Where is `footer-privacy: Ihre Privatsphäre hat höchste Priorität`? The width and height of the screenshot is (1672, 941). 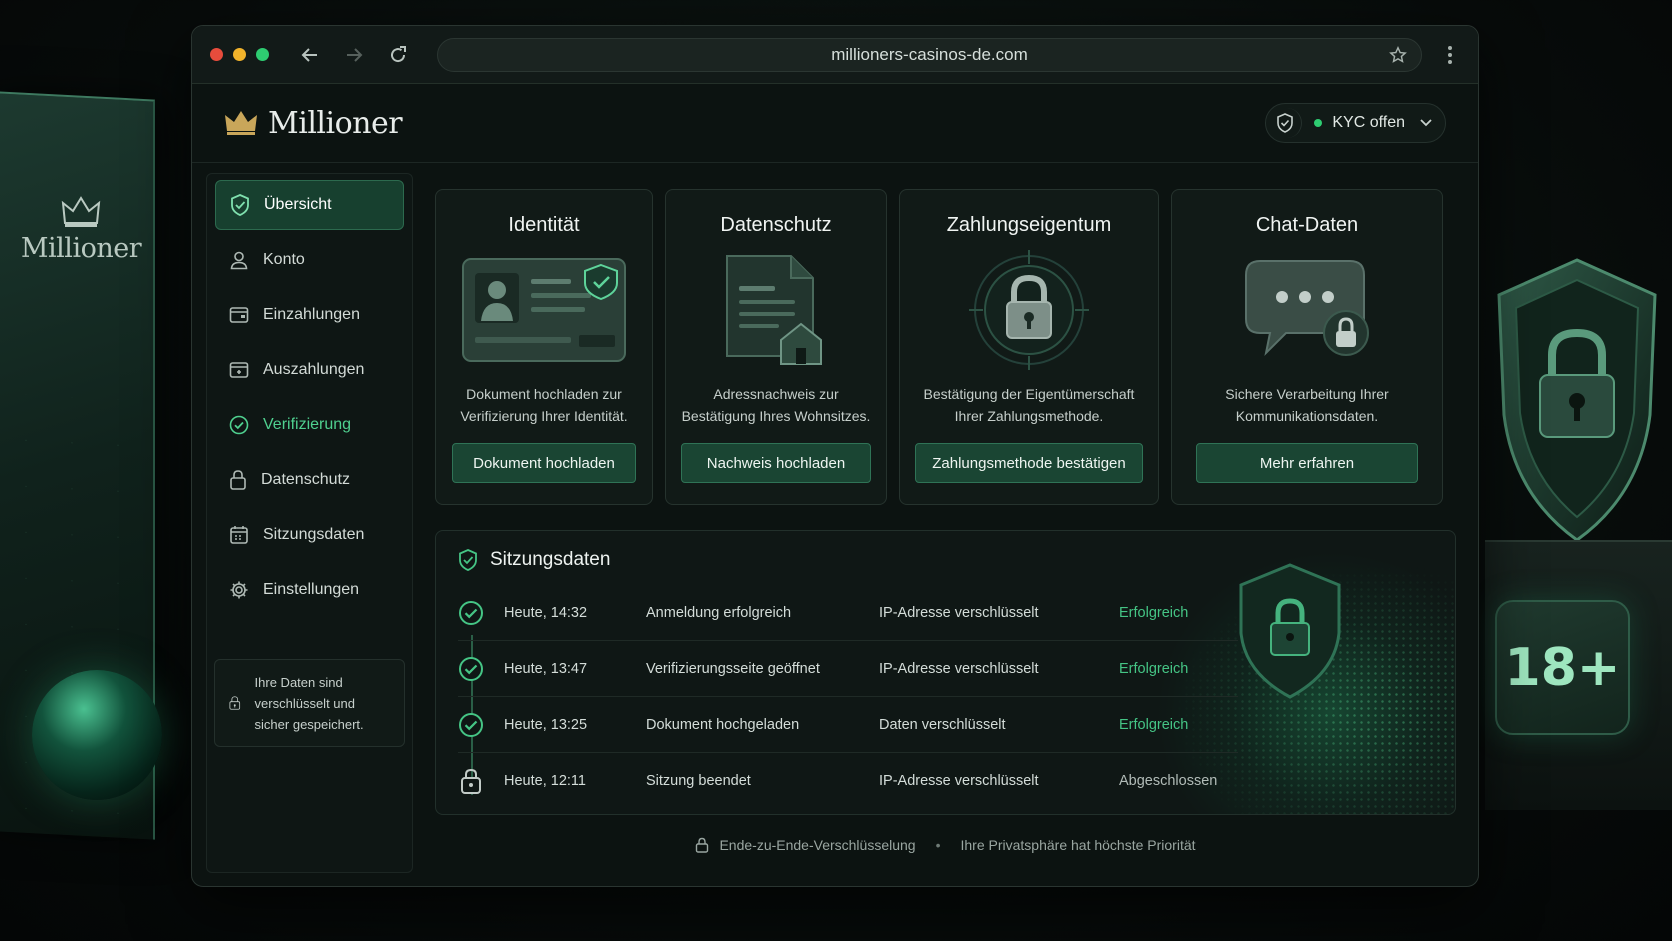
footer-privacy: Ihre Privatsphäre hat höchste Priorität is located at coordinates (1078, 845).